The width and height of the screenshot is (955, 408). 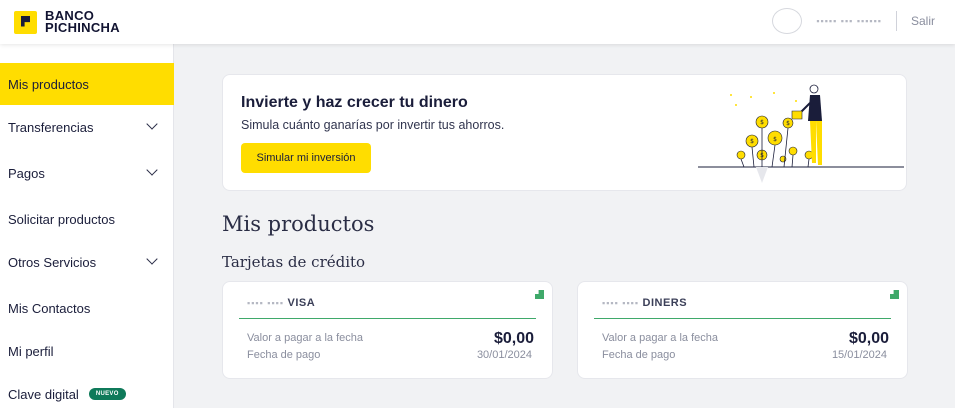 I want to click on sidebar-item-label: Solicitar productos, so click(x=61, y=219).